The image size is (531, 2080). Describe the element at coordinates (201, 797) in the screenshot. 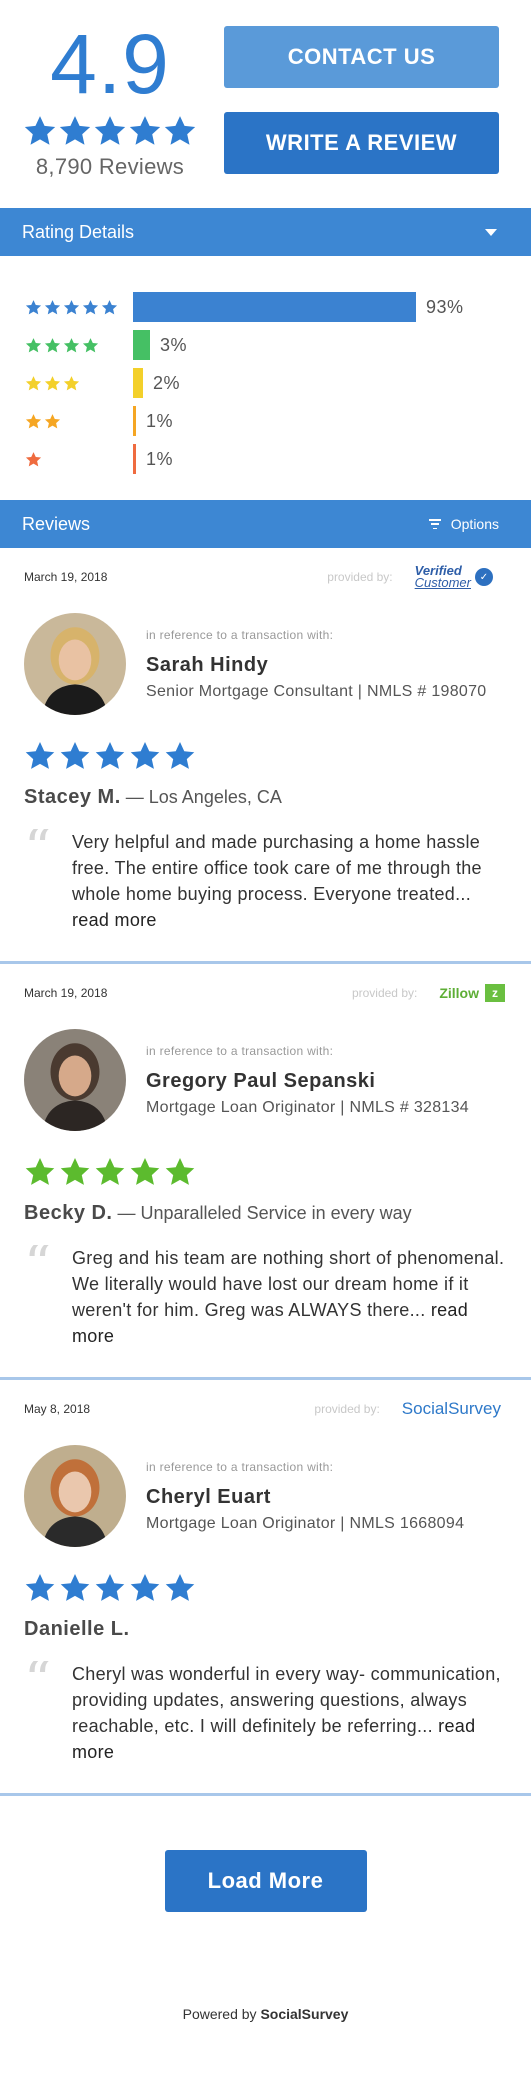

I see `reviewer-note: — Los Angeles, CA` at that location.